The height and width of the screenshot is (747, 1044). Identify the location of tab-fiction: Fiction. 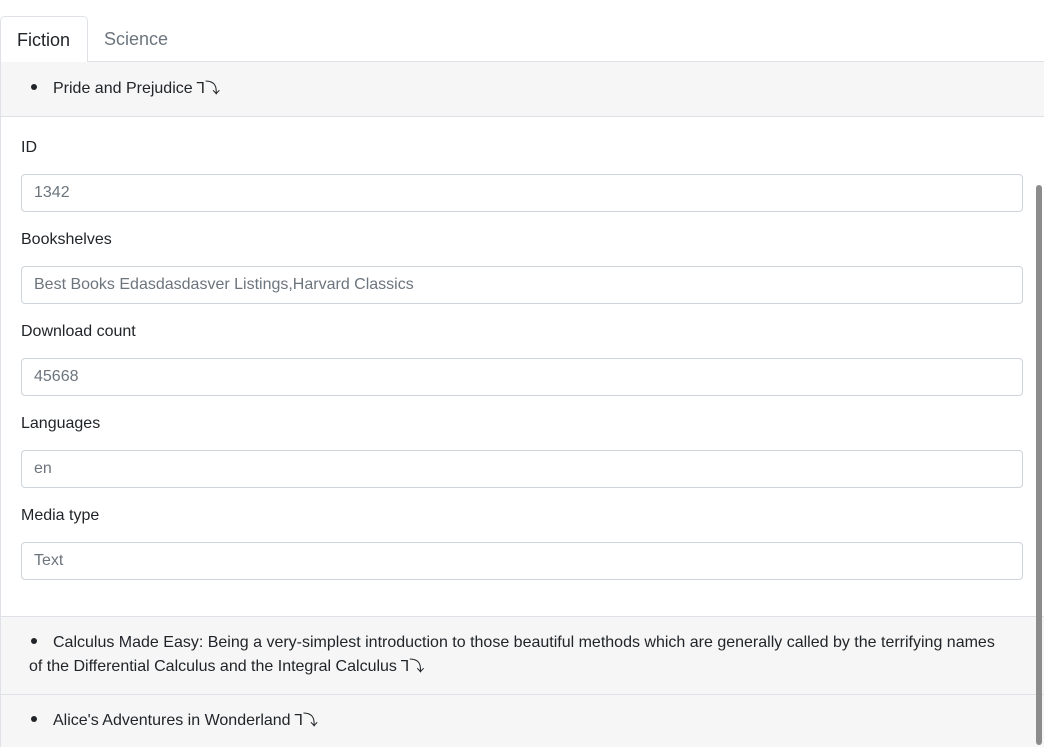
(44, 39).